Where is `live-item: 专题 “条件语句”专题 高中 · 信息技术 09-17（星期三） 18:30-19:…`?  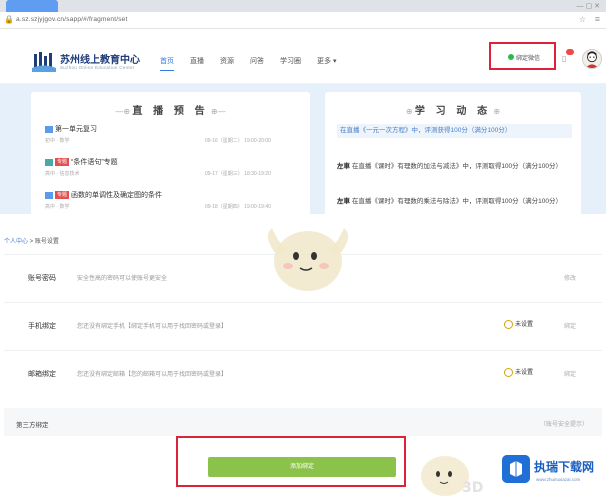
live-item: 专题 “条件语句”专题 高中 · 信息技术 09-17（星期三） 18:30-19:… is located at coordinates (172, 167).